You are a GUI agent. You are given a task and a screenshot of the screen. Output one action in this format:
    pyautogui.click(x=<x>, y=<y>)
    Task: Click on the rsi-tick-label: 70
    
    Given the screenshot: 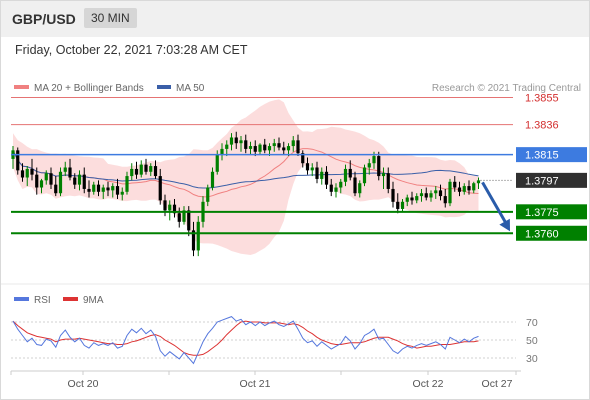 What is the action you would take?
    pyautogui.click(x=532, y=323)
    